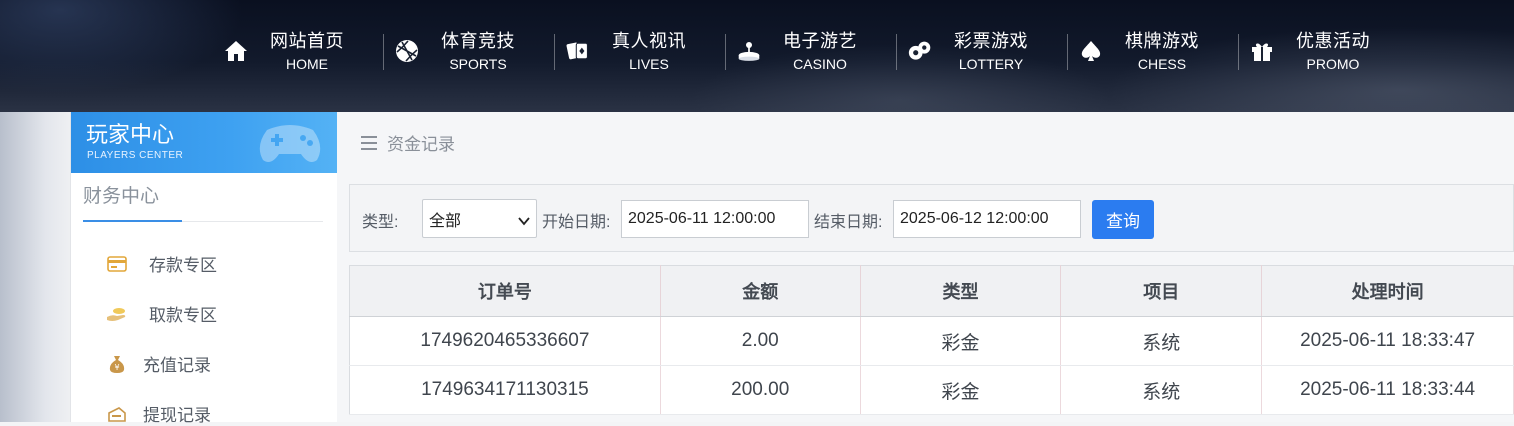  I want to click on sidebar-item-label: 取款专区, so click(183, 315).